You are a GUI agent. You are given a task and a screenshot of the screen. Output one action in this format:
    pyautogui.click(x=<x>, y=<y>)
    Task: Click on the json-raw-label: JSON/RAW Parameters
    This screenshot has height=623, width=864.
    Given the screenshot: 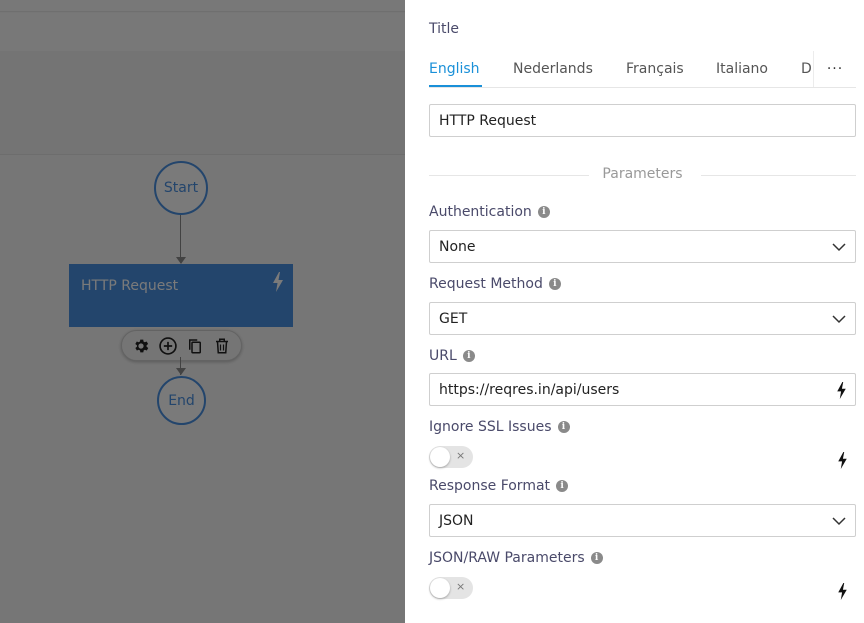 What is the action you would take?
    pyautogui.click(x=507, y=558)
    